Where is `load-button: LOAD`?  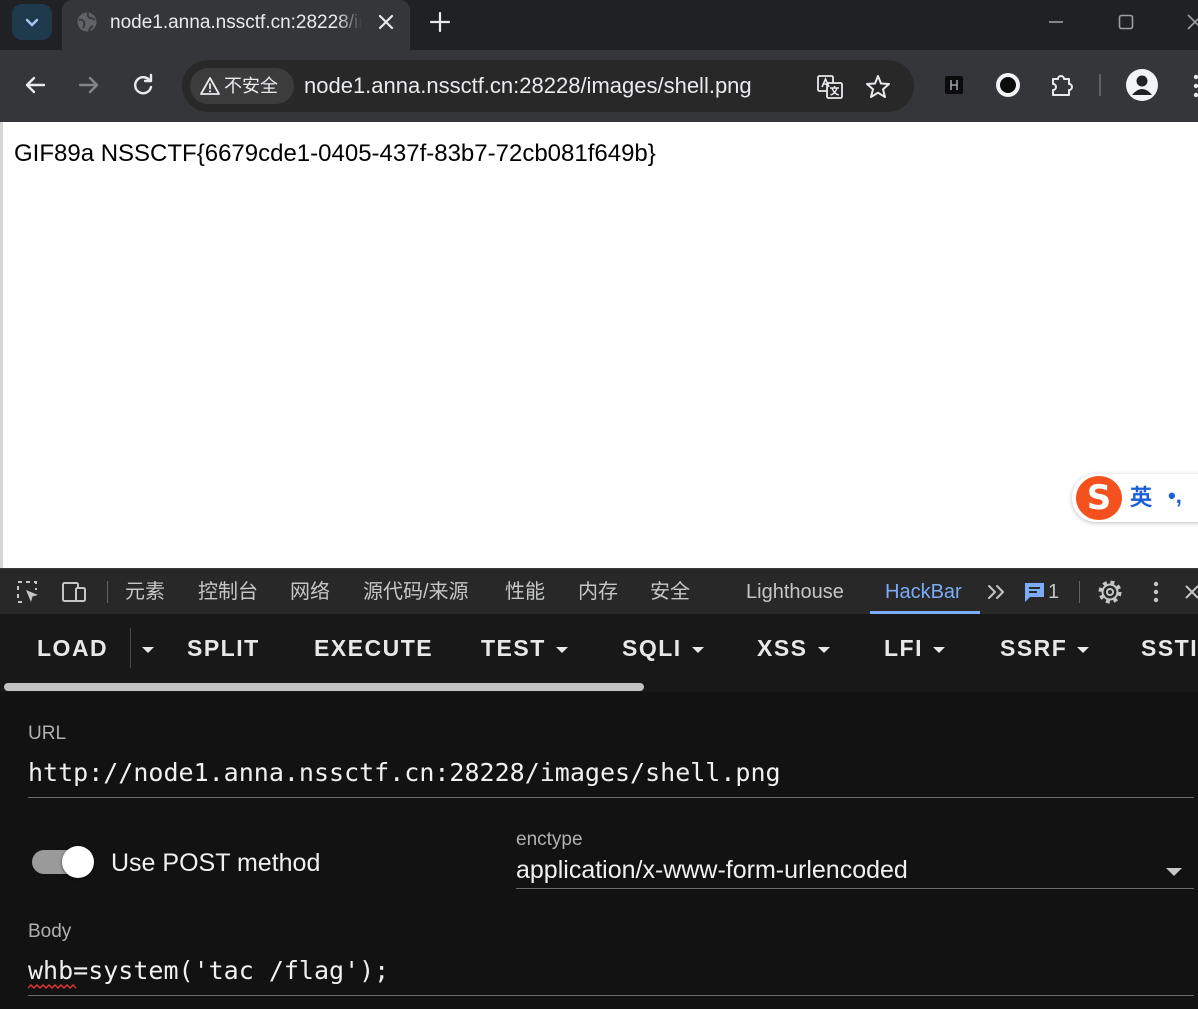
load-button: LOAD is located at coordinates (72, 648).